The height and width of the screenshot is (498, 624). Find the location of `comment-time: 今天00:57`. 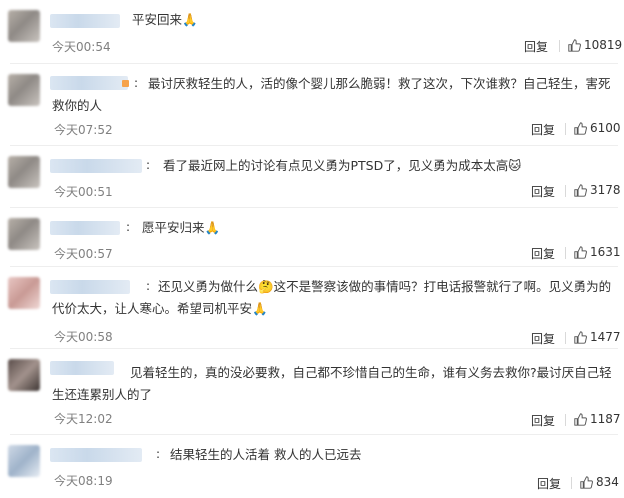

comment-time: 今天00:57 is located at coordinates (83, 254).